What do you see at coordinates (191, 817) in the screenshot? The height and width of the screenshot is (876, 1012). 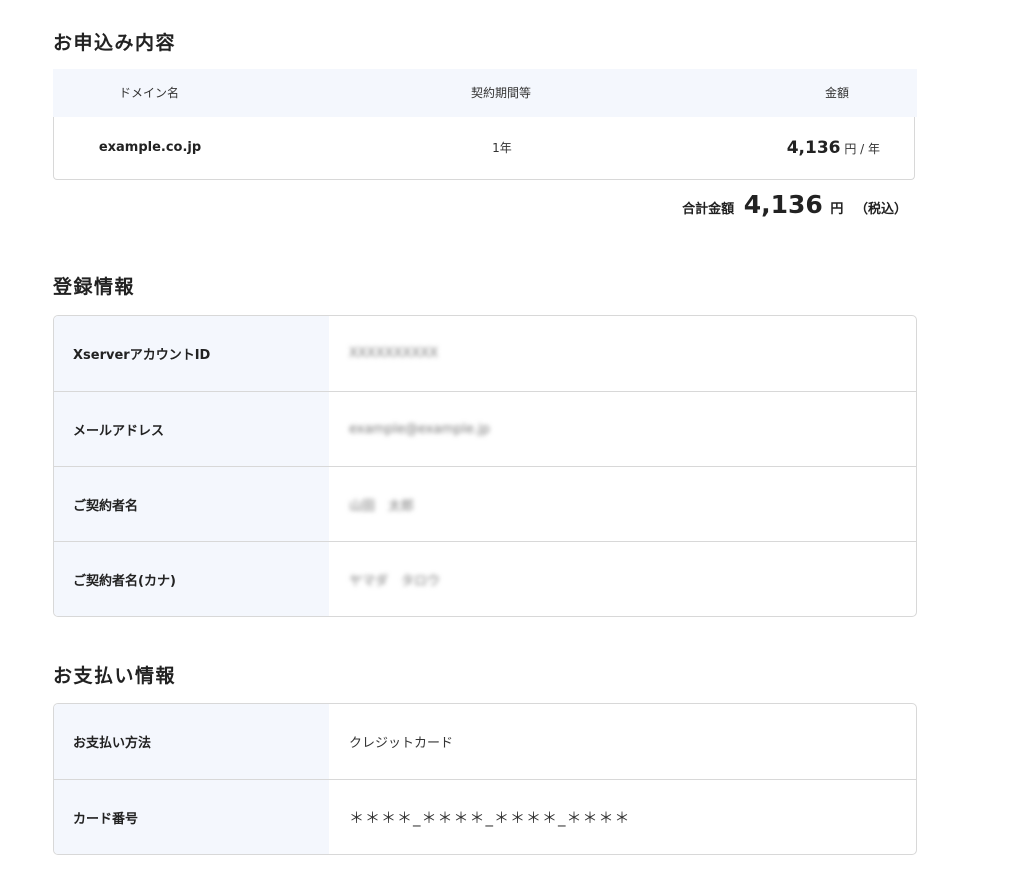 I see `card-number-label: カード番号` at bounding box center [191, 817].